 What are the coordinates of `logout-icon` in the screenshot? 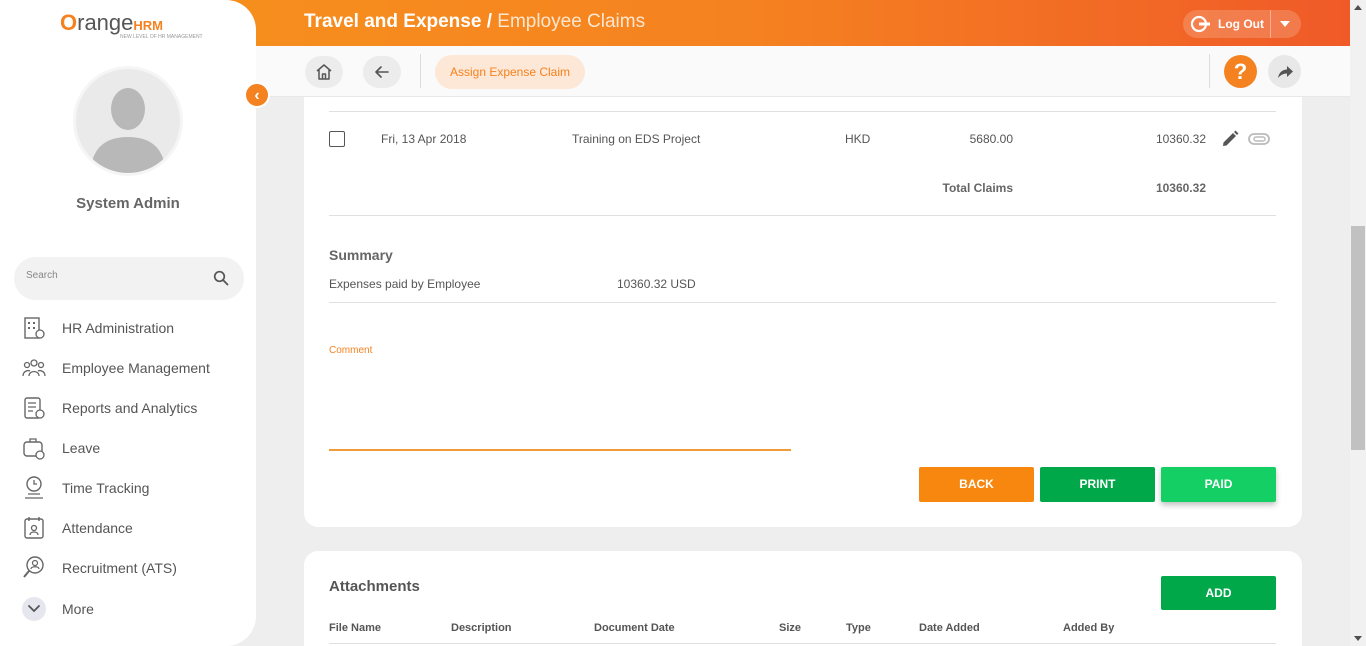 It's located at (1200, 24).